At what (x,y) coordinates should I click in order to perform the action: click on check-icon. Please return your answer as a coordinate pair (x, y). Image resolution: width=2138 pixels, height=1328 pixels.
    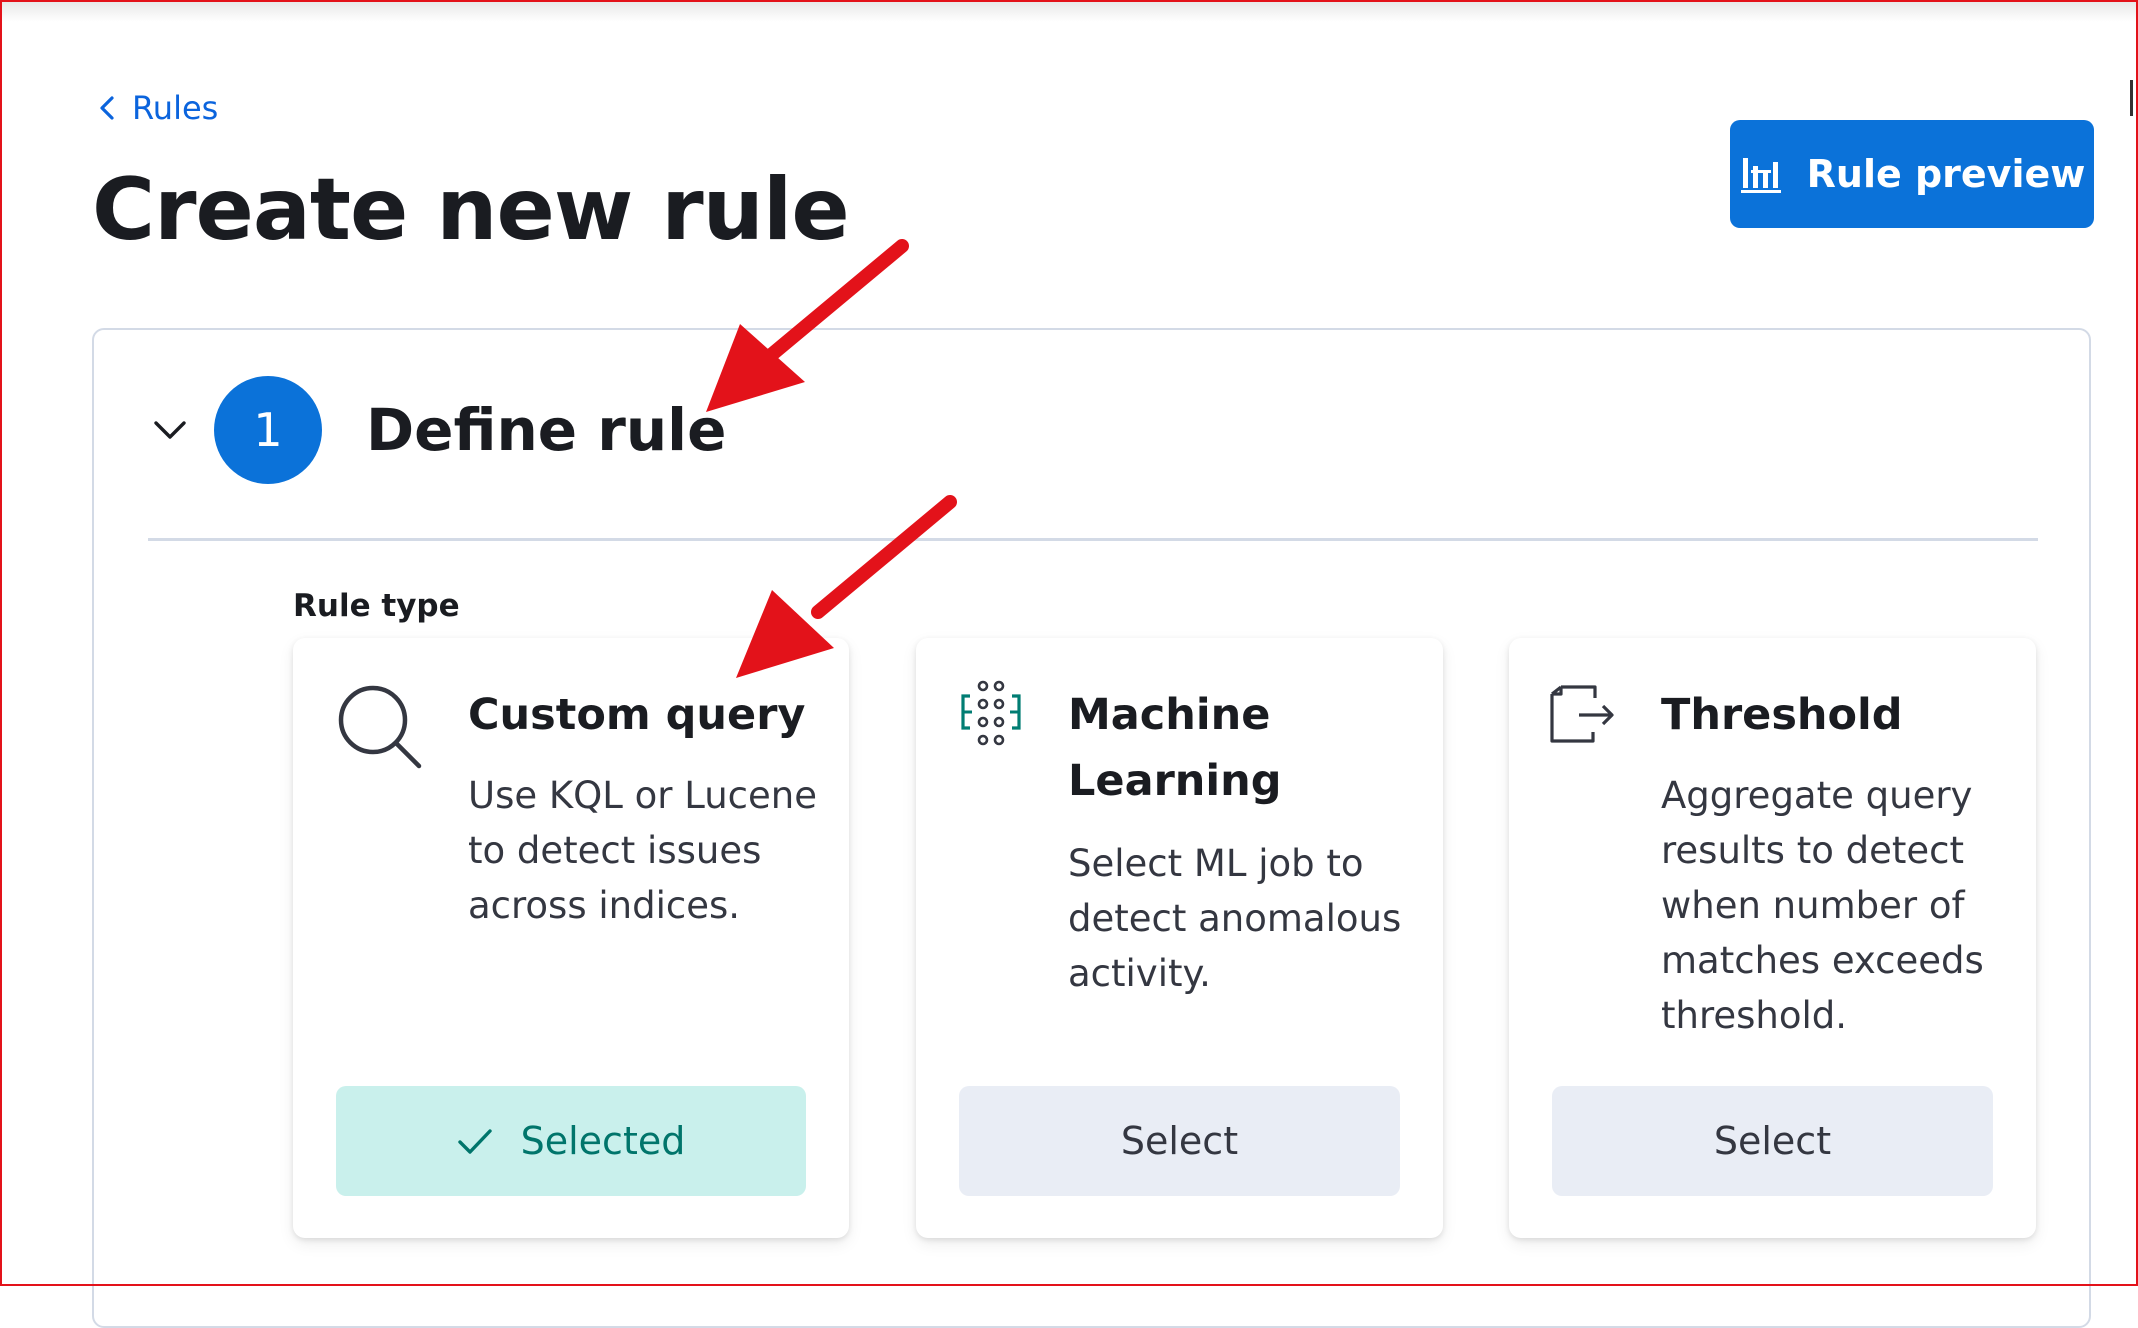
    Looking at the image, I should click on (474, 1141).